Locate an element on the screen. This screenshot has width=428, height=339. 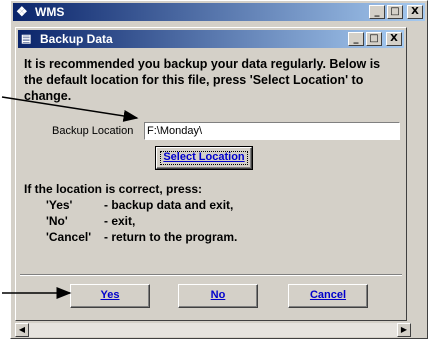
no-button: No is located at coordinates (218, 296).